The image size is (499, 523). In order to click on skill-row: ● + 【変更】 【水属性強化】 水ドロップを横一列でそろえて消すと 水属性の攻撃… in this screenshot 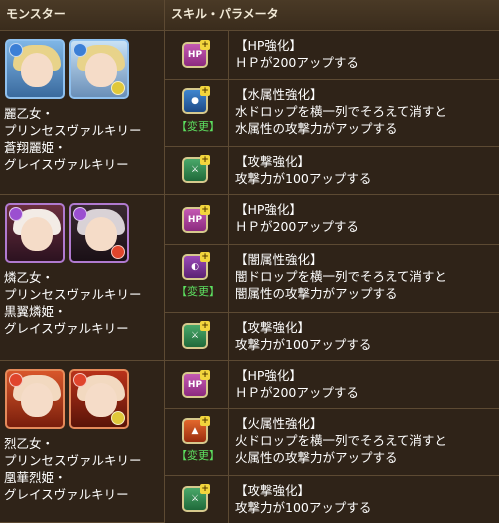, I will do `click(332, 113)`.